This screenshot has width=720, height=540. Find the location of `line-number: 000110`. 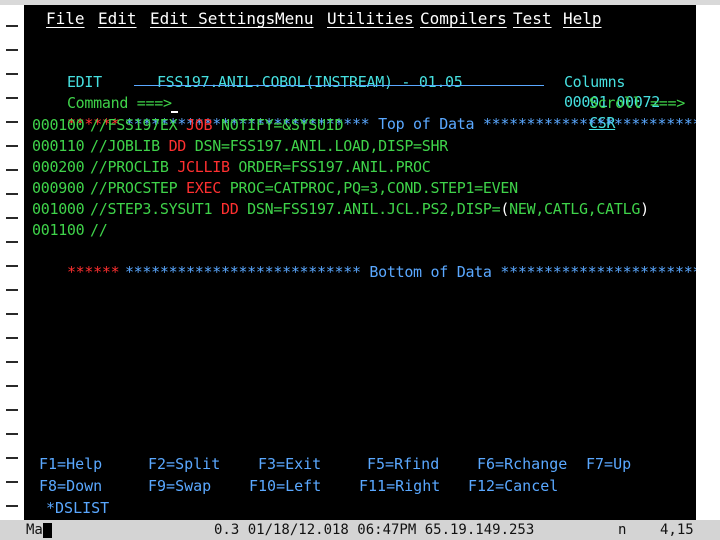

line-number: 000110 is located at coordinates (58, 146).